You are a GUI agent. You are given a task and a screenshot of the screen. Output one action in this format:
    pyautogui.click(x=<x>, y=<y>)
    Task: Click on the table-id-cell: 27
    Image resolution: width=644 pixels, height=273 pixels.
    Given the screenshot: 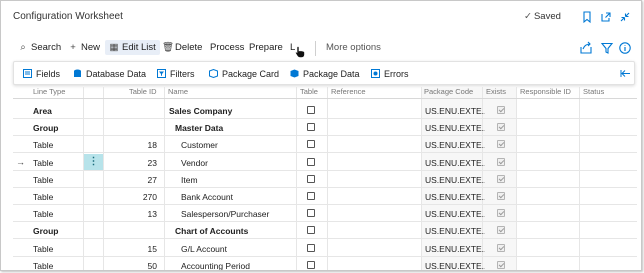 What is the action you would take?
    pyautogui.click(x=136, y=180)
    